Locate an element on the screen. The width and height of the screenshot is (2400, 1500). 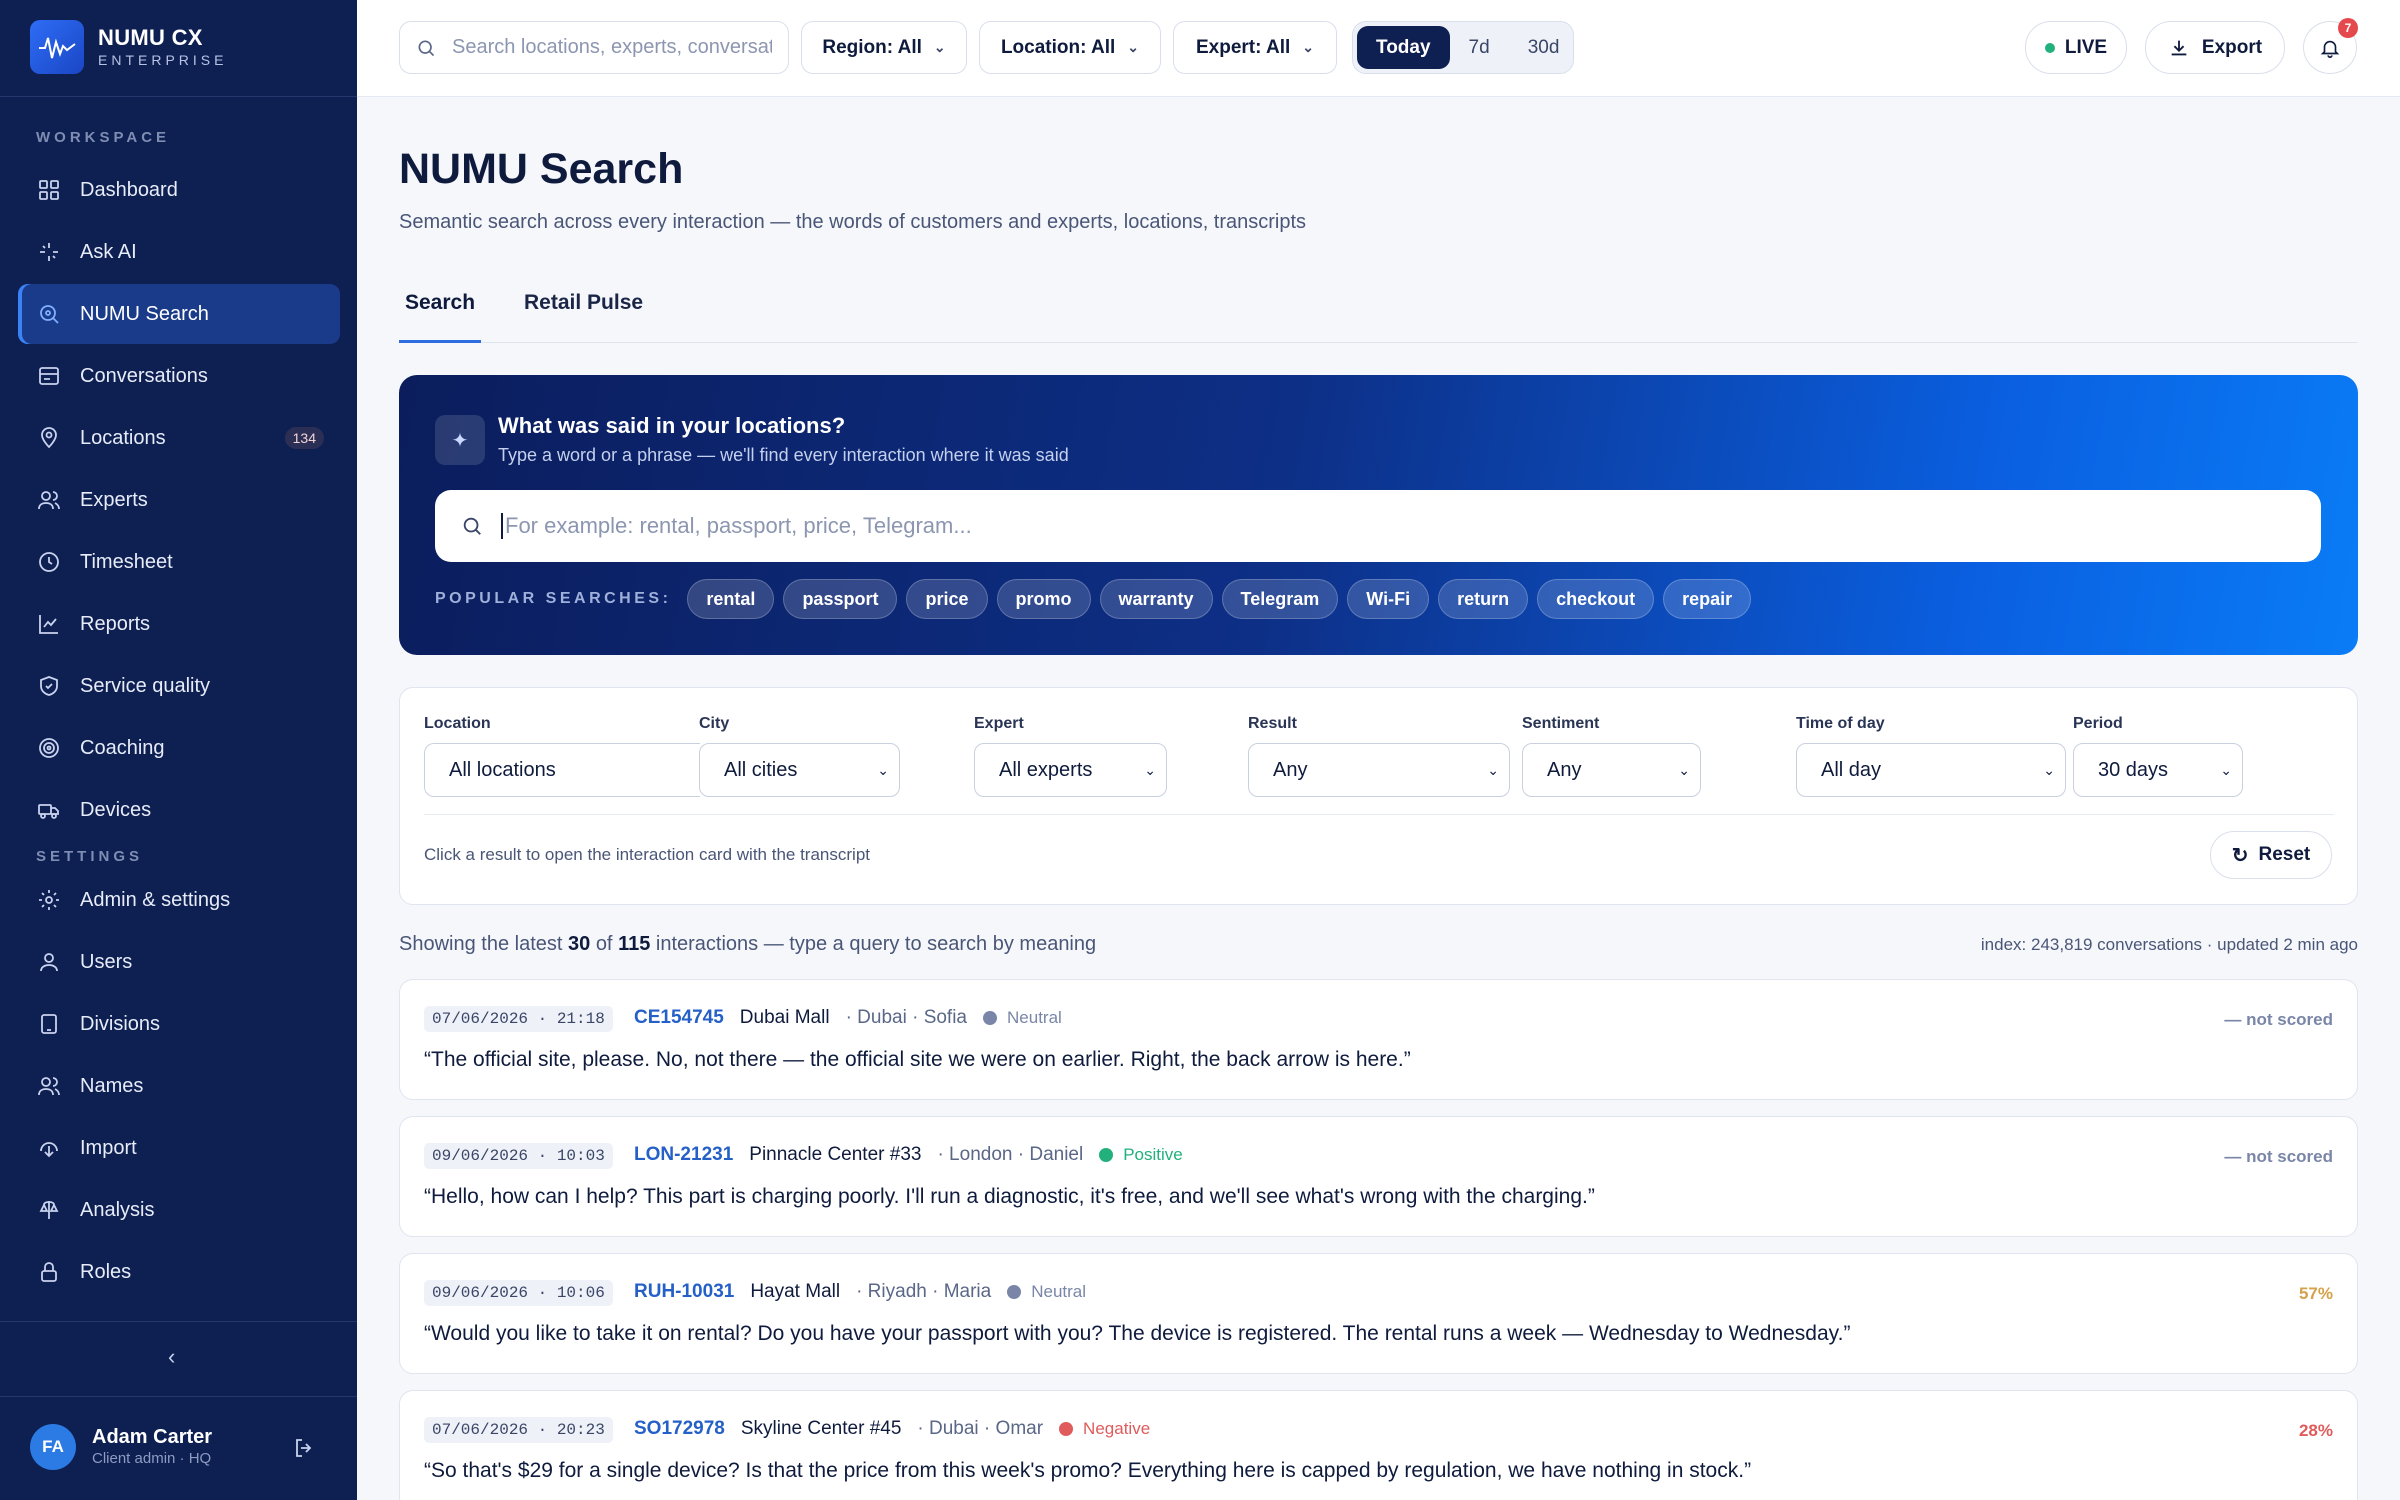
logout-icon is located at coordinates (304, 1450).